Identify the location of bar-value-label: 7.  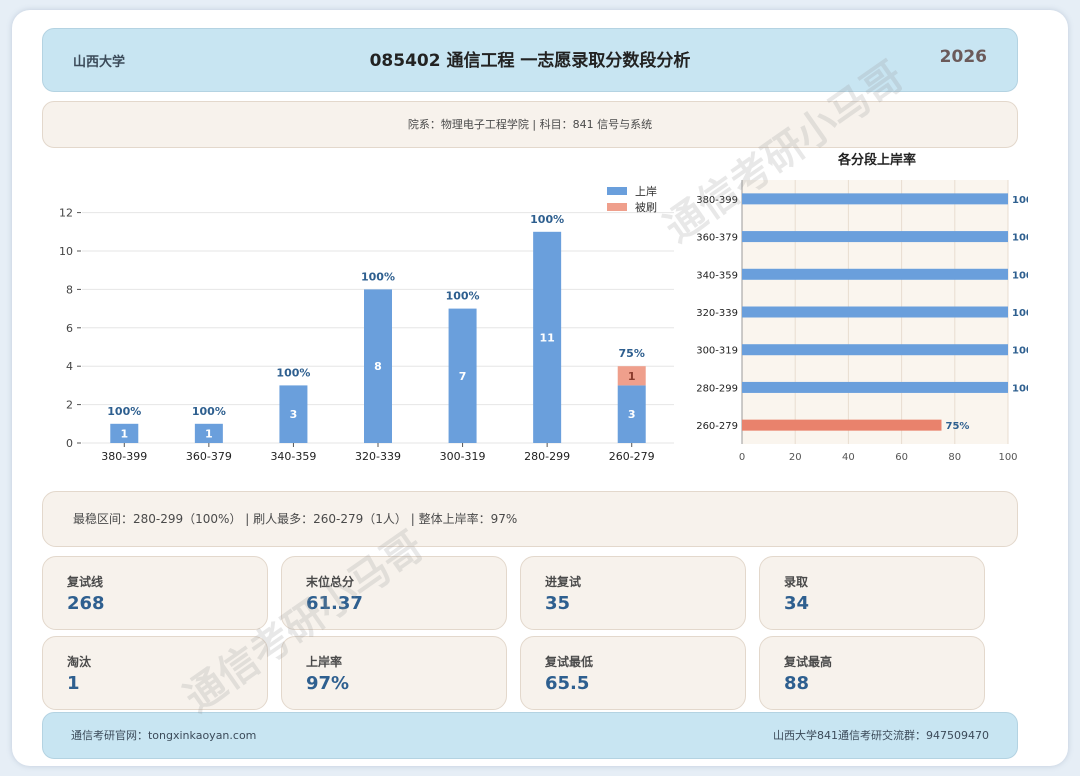
(463, 376).